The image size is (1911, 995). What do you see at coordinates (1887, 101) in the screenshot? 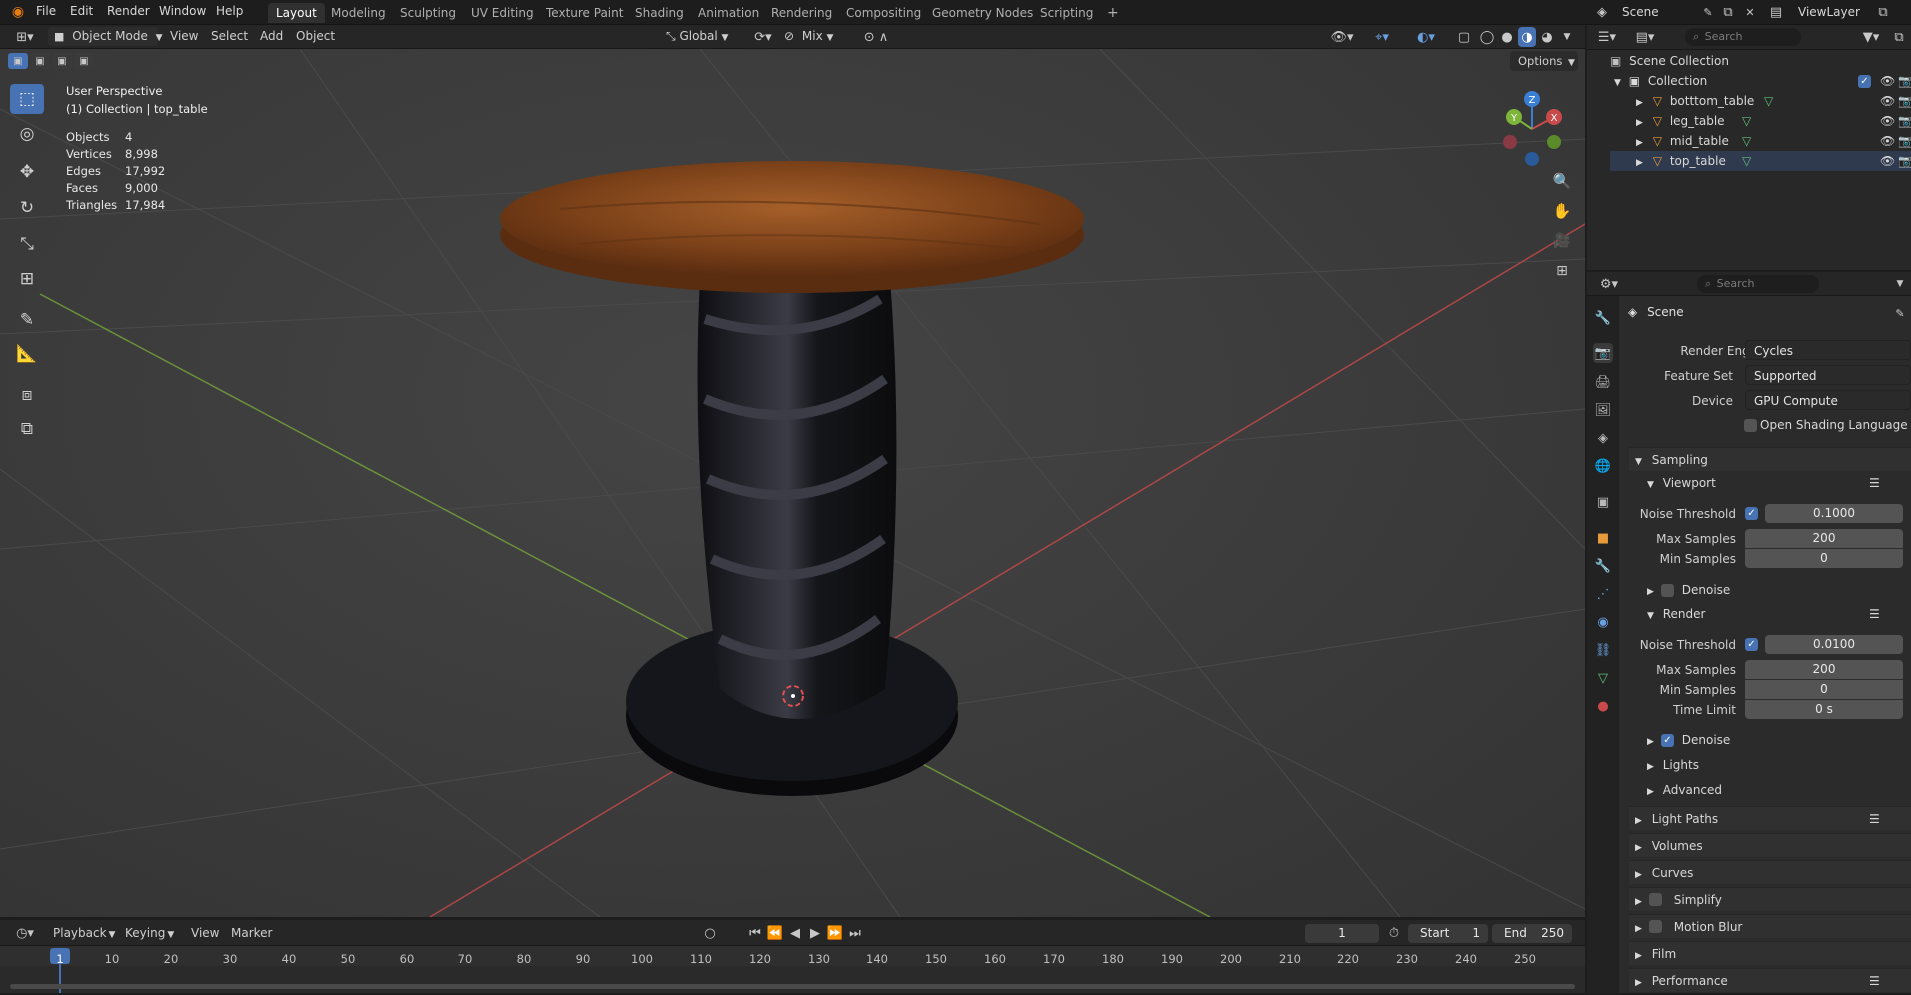
I see `eye-icon: 👁` at bounding box center [1887, 101].